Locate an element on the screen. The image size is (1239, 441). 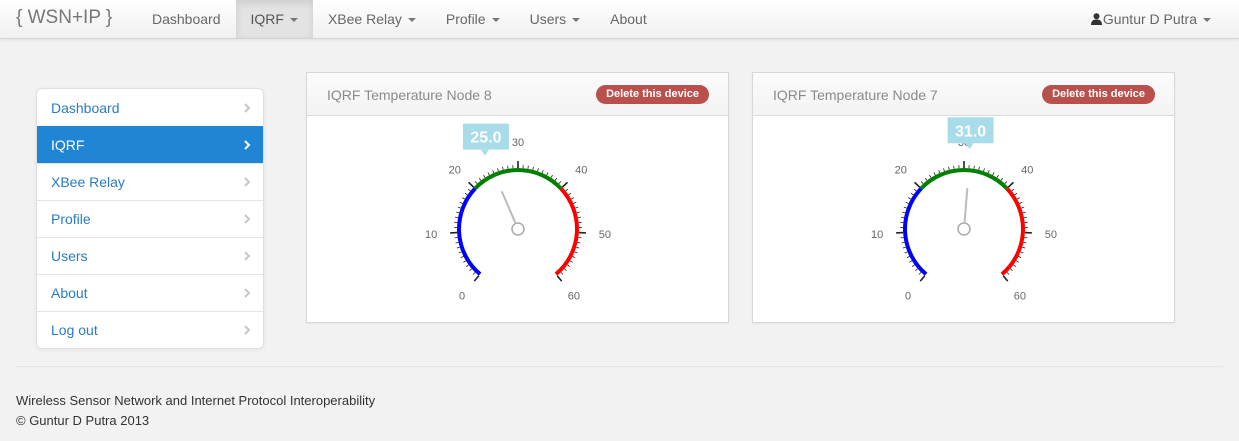
temperature-gauge: 010203040506031.0 is located at coordinates (964, 210).